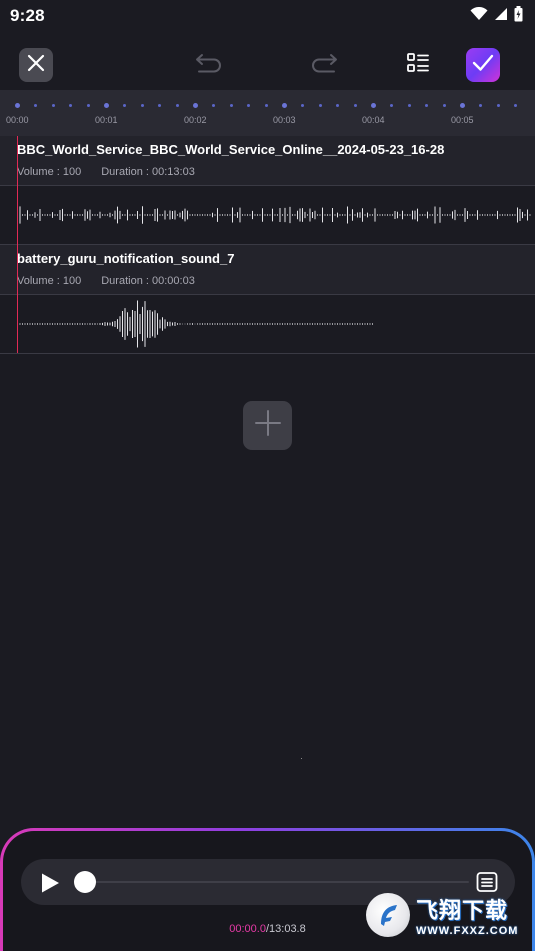 The image size is (535, 951). What do you see at coordinates (267, 172) in the screenshot?
I see `track-meta: Volume : 100 Duration : 00:13:03` at bounding box center [267, 172].